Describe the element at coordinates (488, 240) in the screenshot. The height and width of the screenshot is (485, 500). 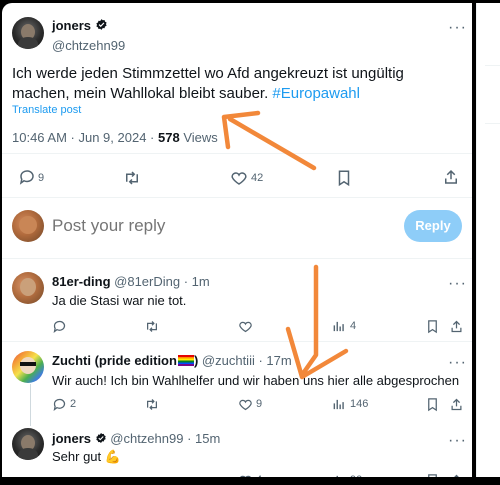
I see `side-panel` at that location.